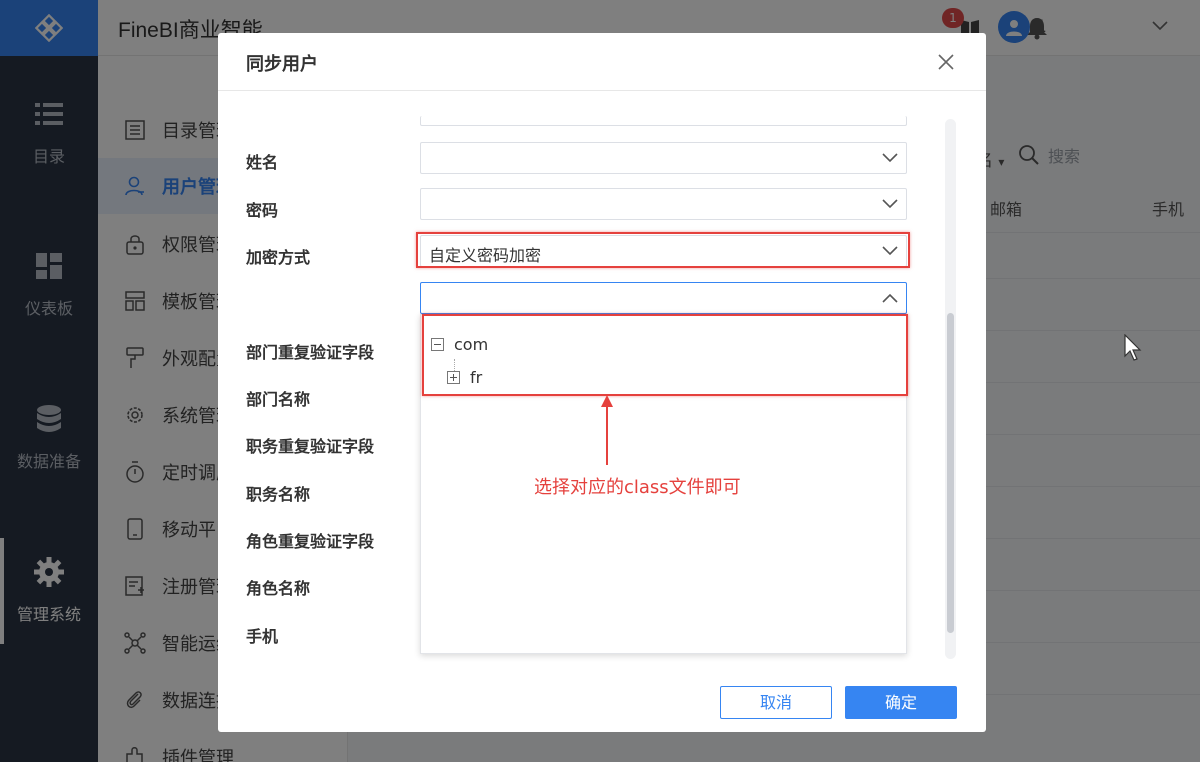 This screenshot has width=1200, height=762. I want to click on dialog-title: 同步用户, so click(282, 64).